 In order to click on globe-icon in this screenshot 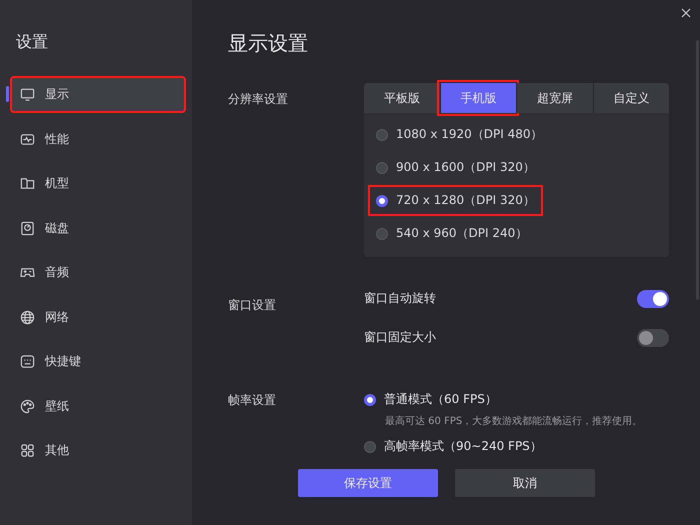, I will do `click(27, 317)`.